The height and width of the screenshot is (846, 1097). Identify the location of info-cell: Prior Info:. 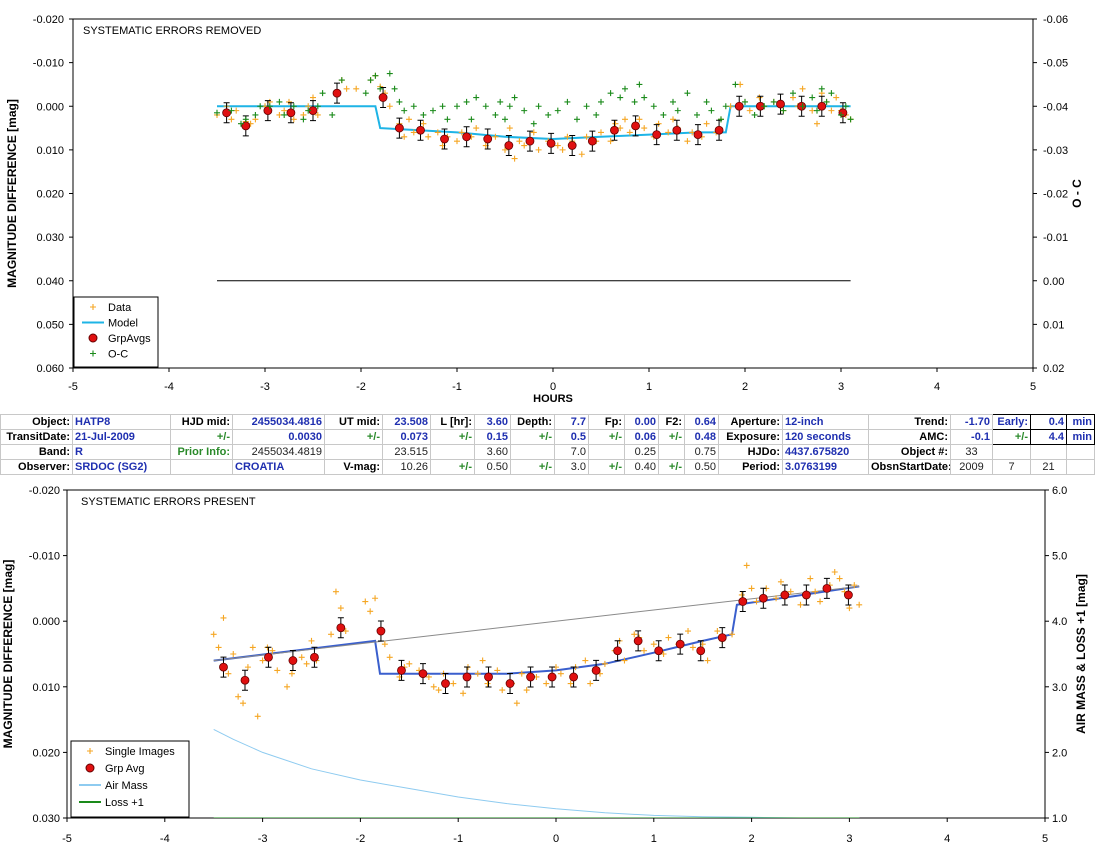
(201, 452).